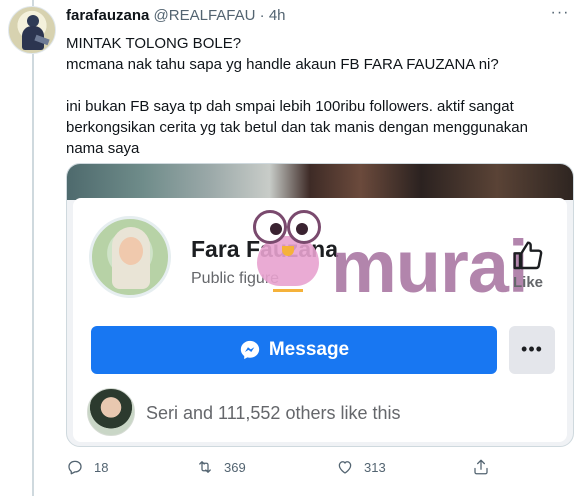  I want to click on message-button-label: Message, so click(309, 349).